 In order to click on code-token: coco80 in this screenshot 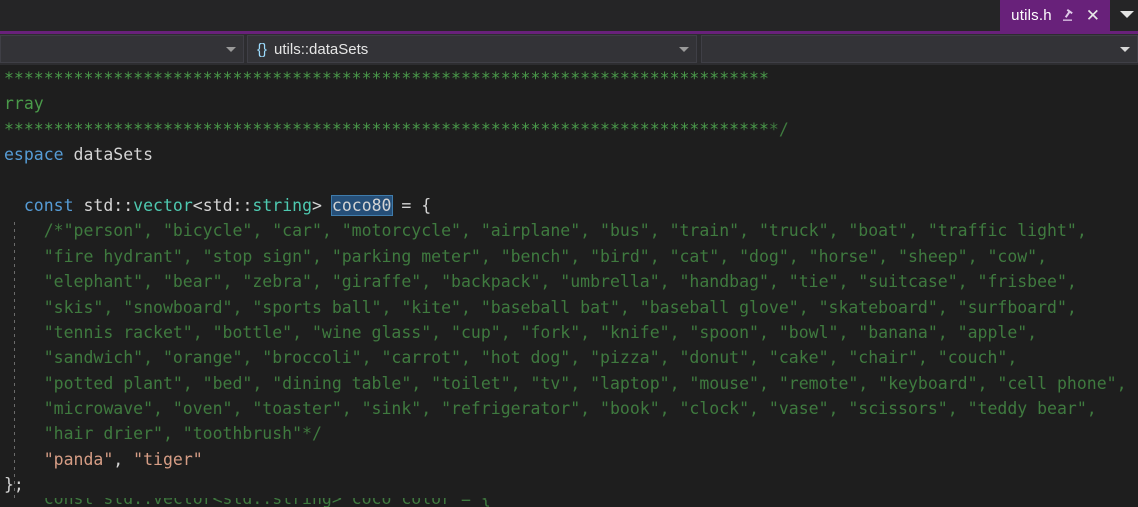, I will do `click(361, 205)`.